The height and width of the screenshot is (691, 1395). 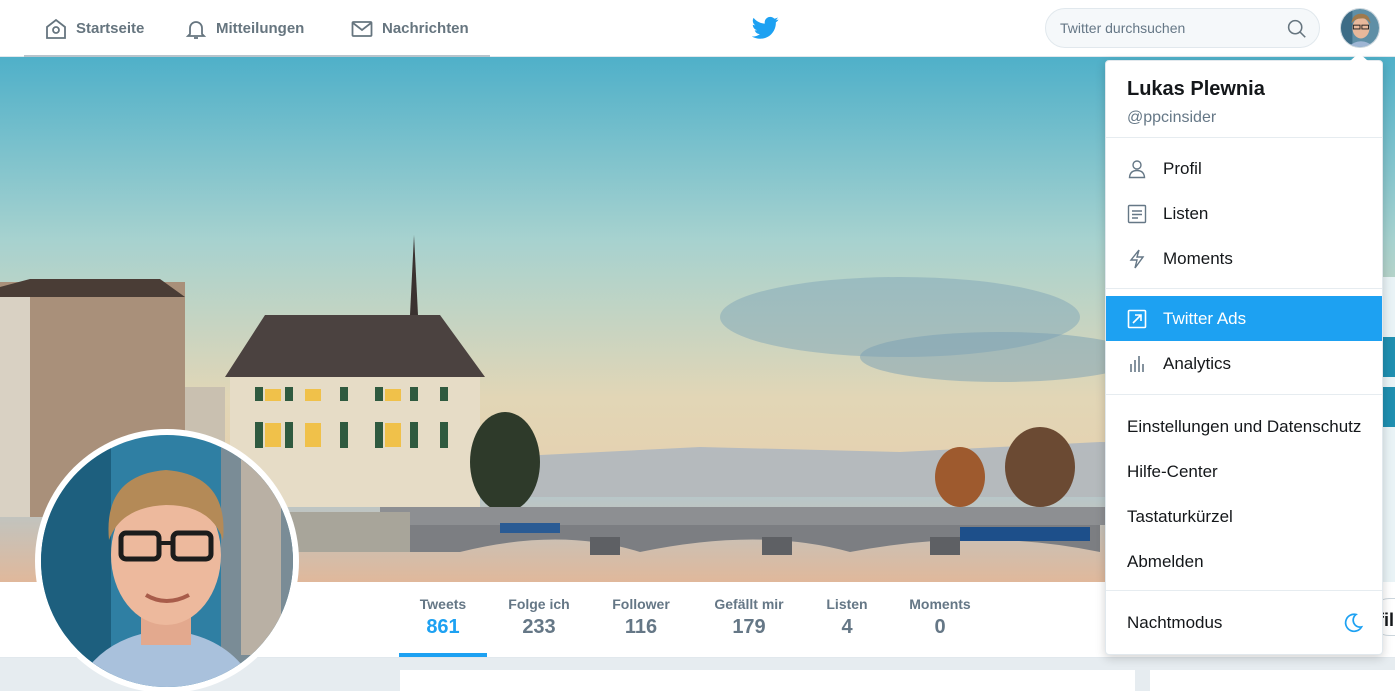 What do you see at coordinates (641, 627) in the screenshot?
I see `stat-value: 116` at bounding box center [641, 627].